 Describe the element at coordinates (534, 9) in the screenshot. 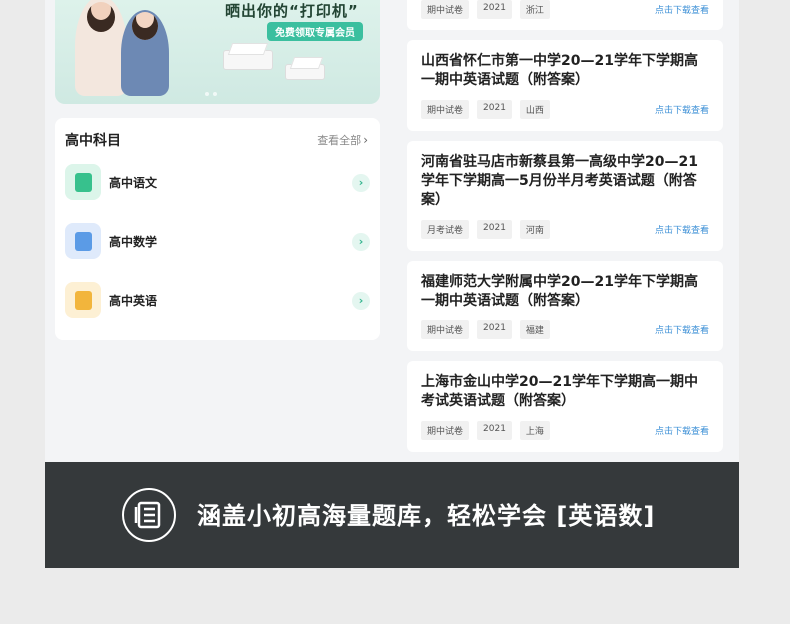

I see `tag-region: 浙江` at that location.